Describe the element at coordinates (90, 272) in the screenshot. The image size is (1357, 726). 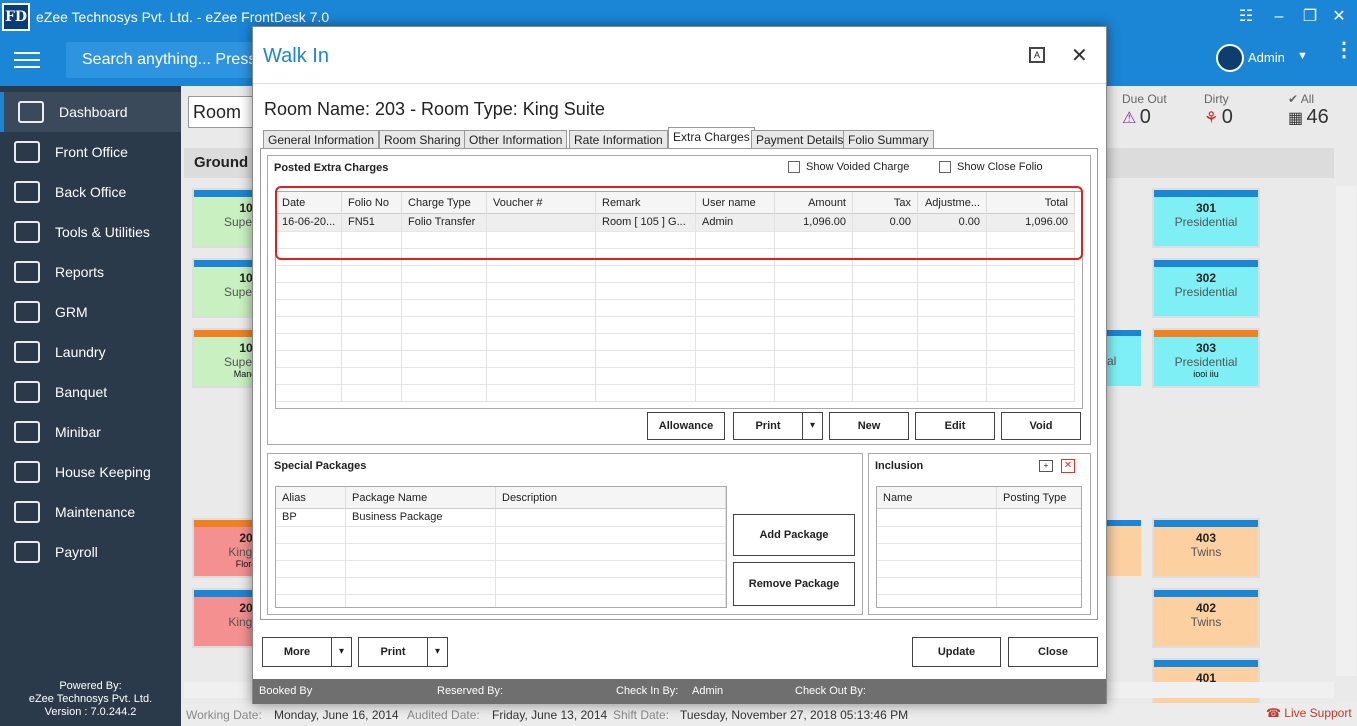
I see `sidebar-item-reports: Reports` at that location.